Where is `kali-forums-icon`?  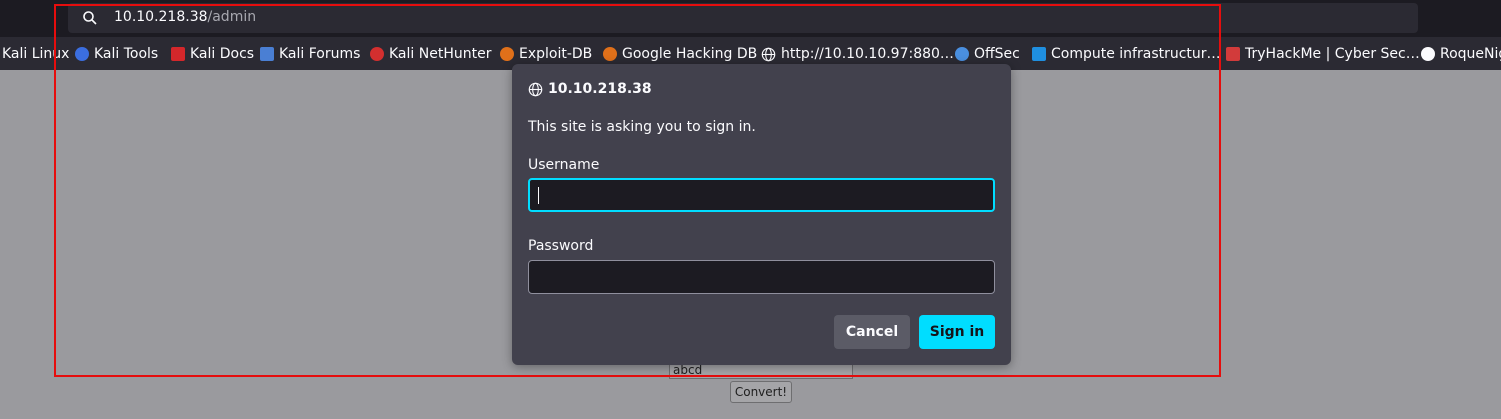
kali-forums-icon is located at coordinates (267, 54).